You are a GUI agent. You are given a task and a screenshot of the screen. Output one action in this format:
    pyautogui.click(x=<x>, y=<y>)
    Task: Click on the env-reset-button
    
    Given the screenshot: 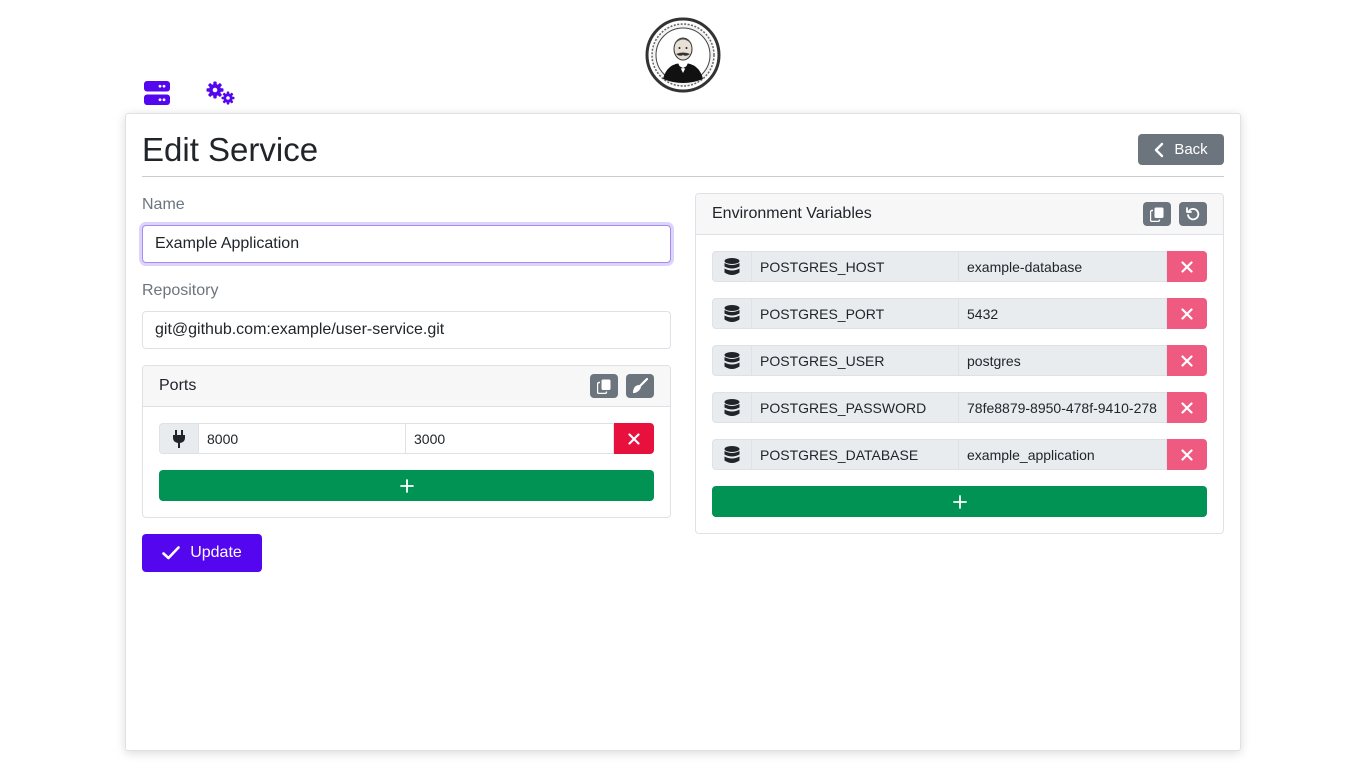 What is the action you would take?
    pyautogui.click(x=1193, y=214)
    